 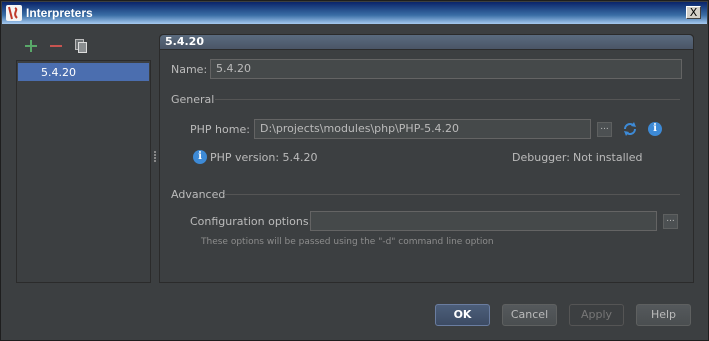 What do you see at coordinates (483, 221) in the screenshot?
I see `config-options-field` at bounding box center [483, 221].